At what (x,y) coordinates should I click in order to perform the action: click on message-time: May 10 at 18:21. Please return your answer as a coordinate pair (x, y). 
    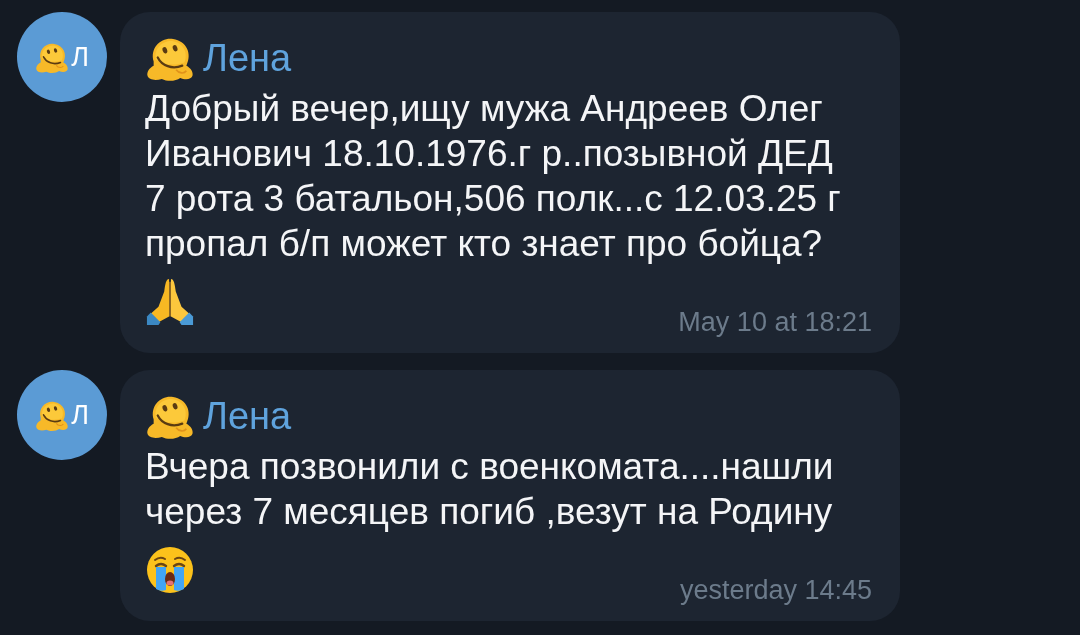
    Looking at the image, I should click on (775, 322).